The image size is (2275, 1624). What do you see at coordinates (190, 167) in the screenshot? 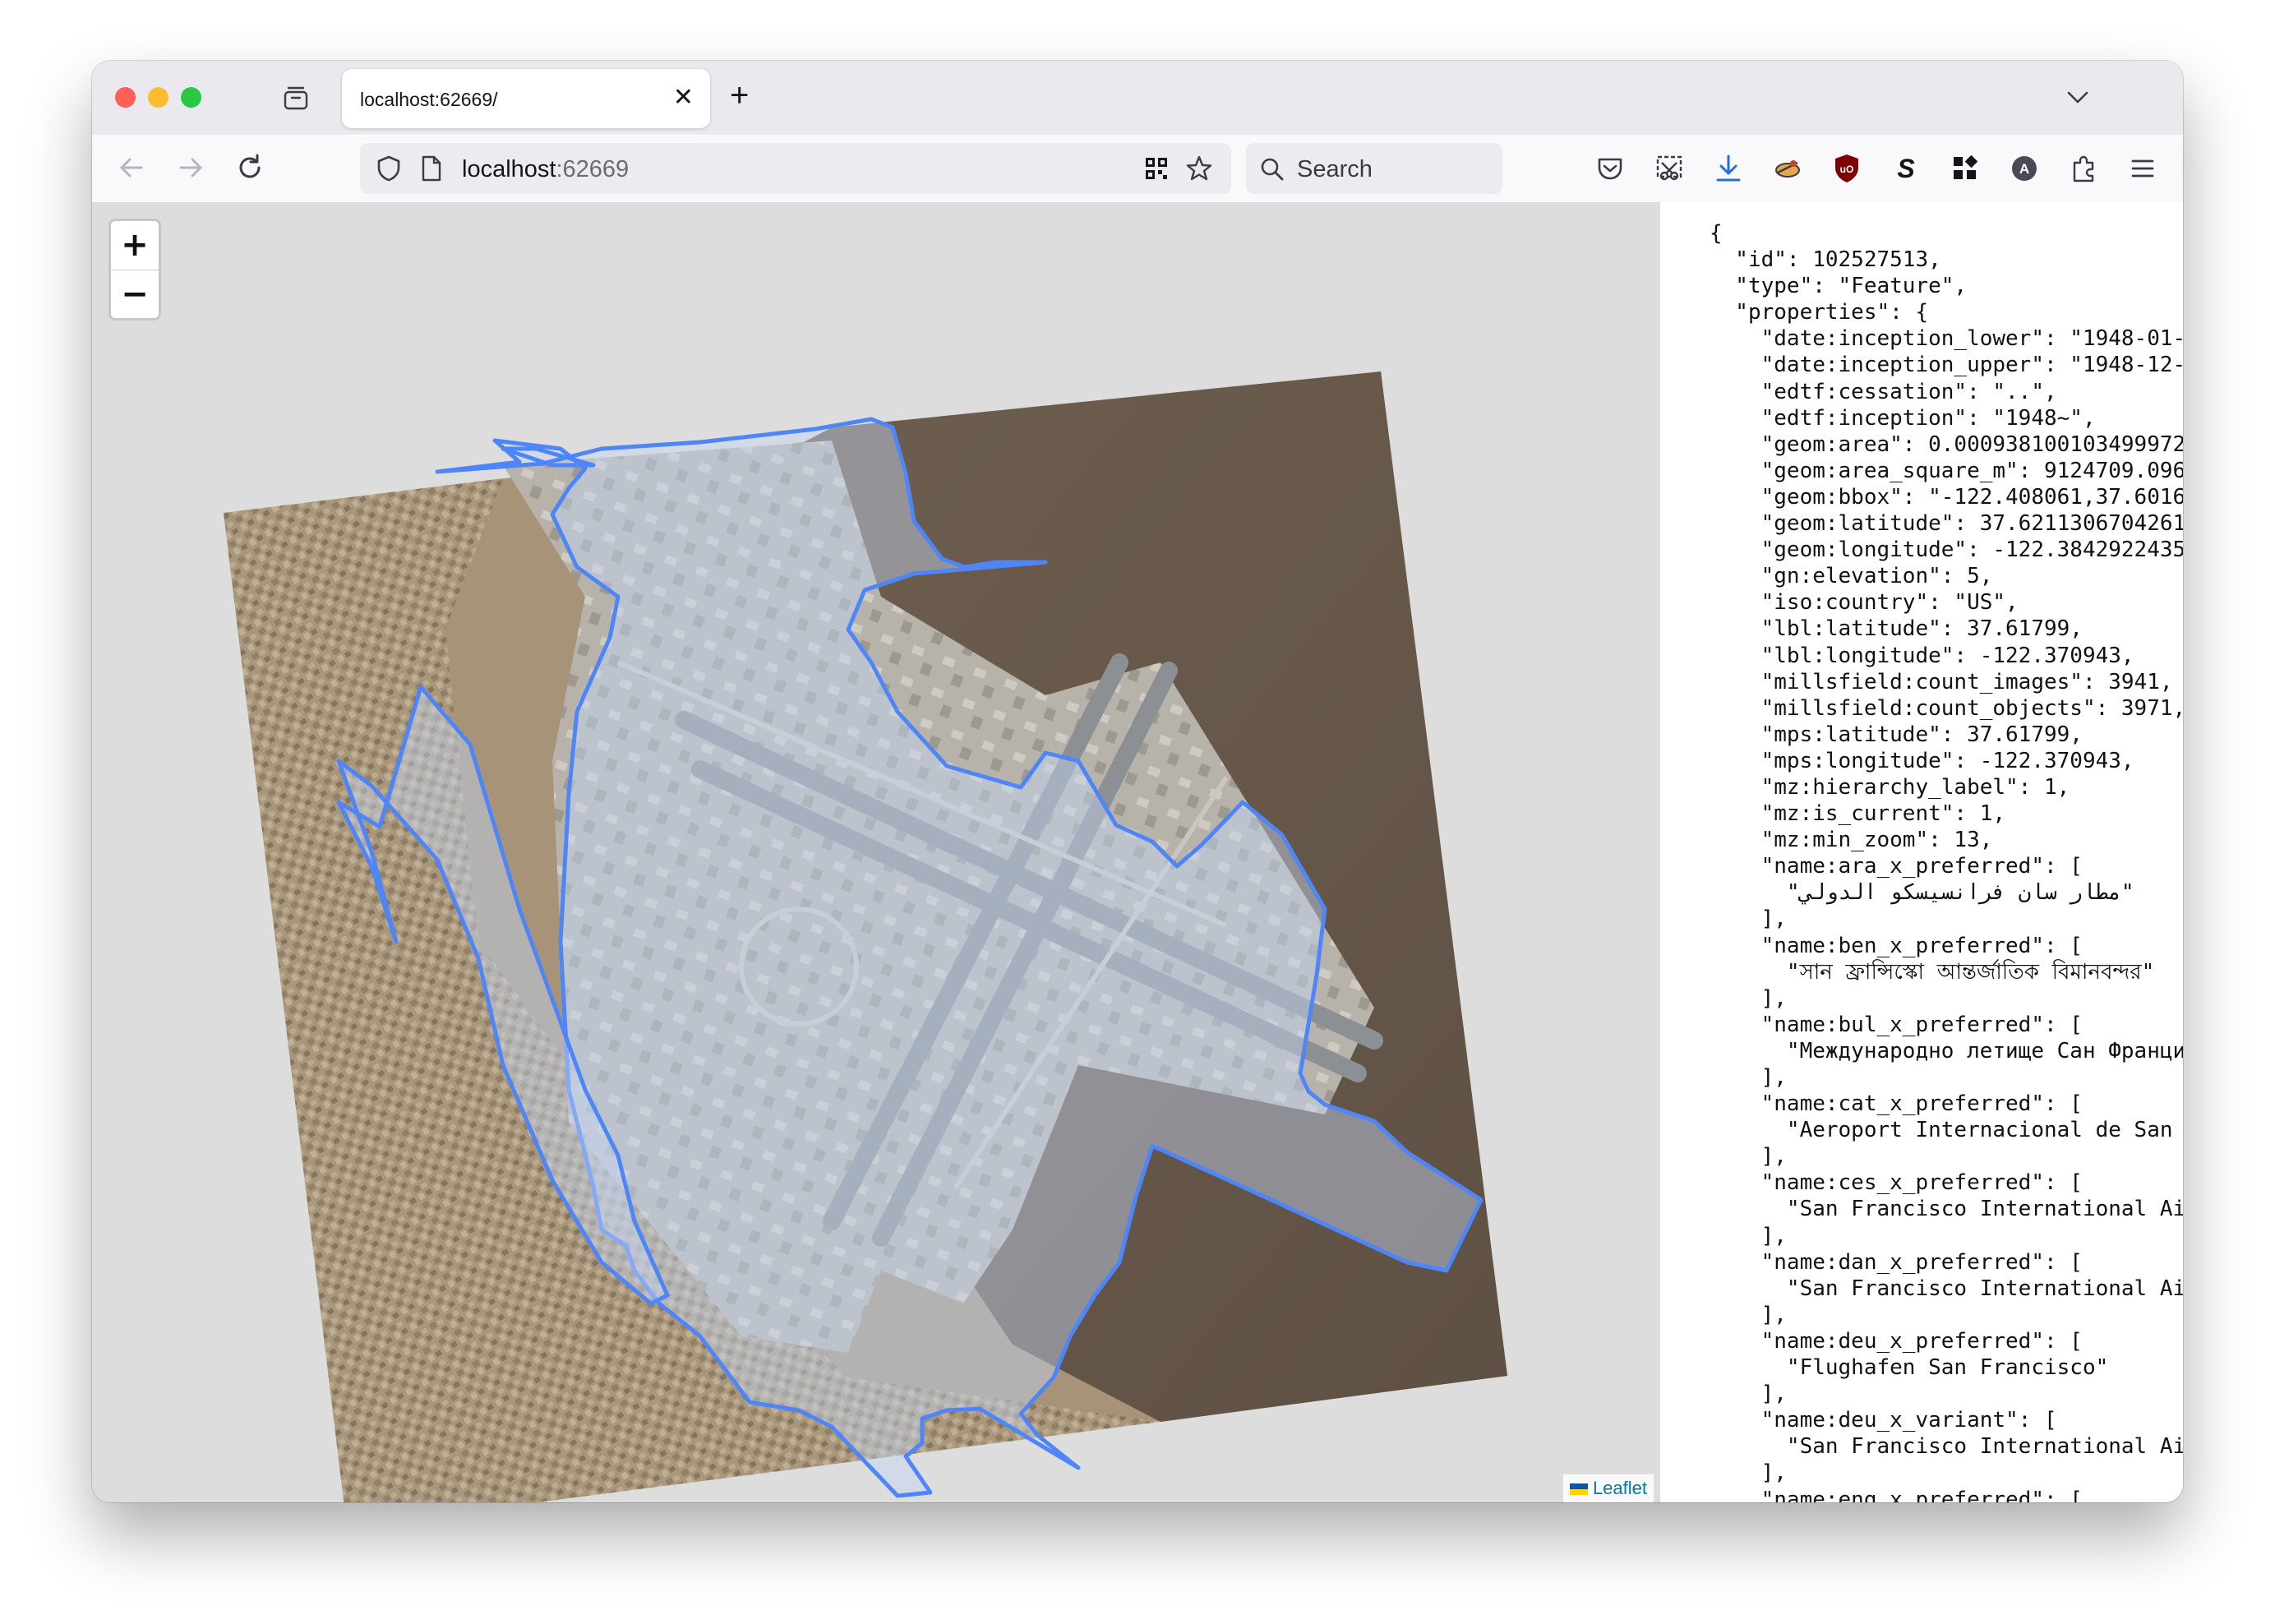
I see `forward-icon` at bounding box center [190, 167].